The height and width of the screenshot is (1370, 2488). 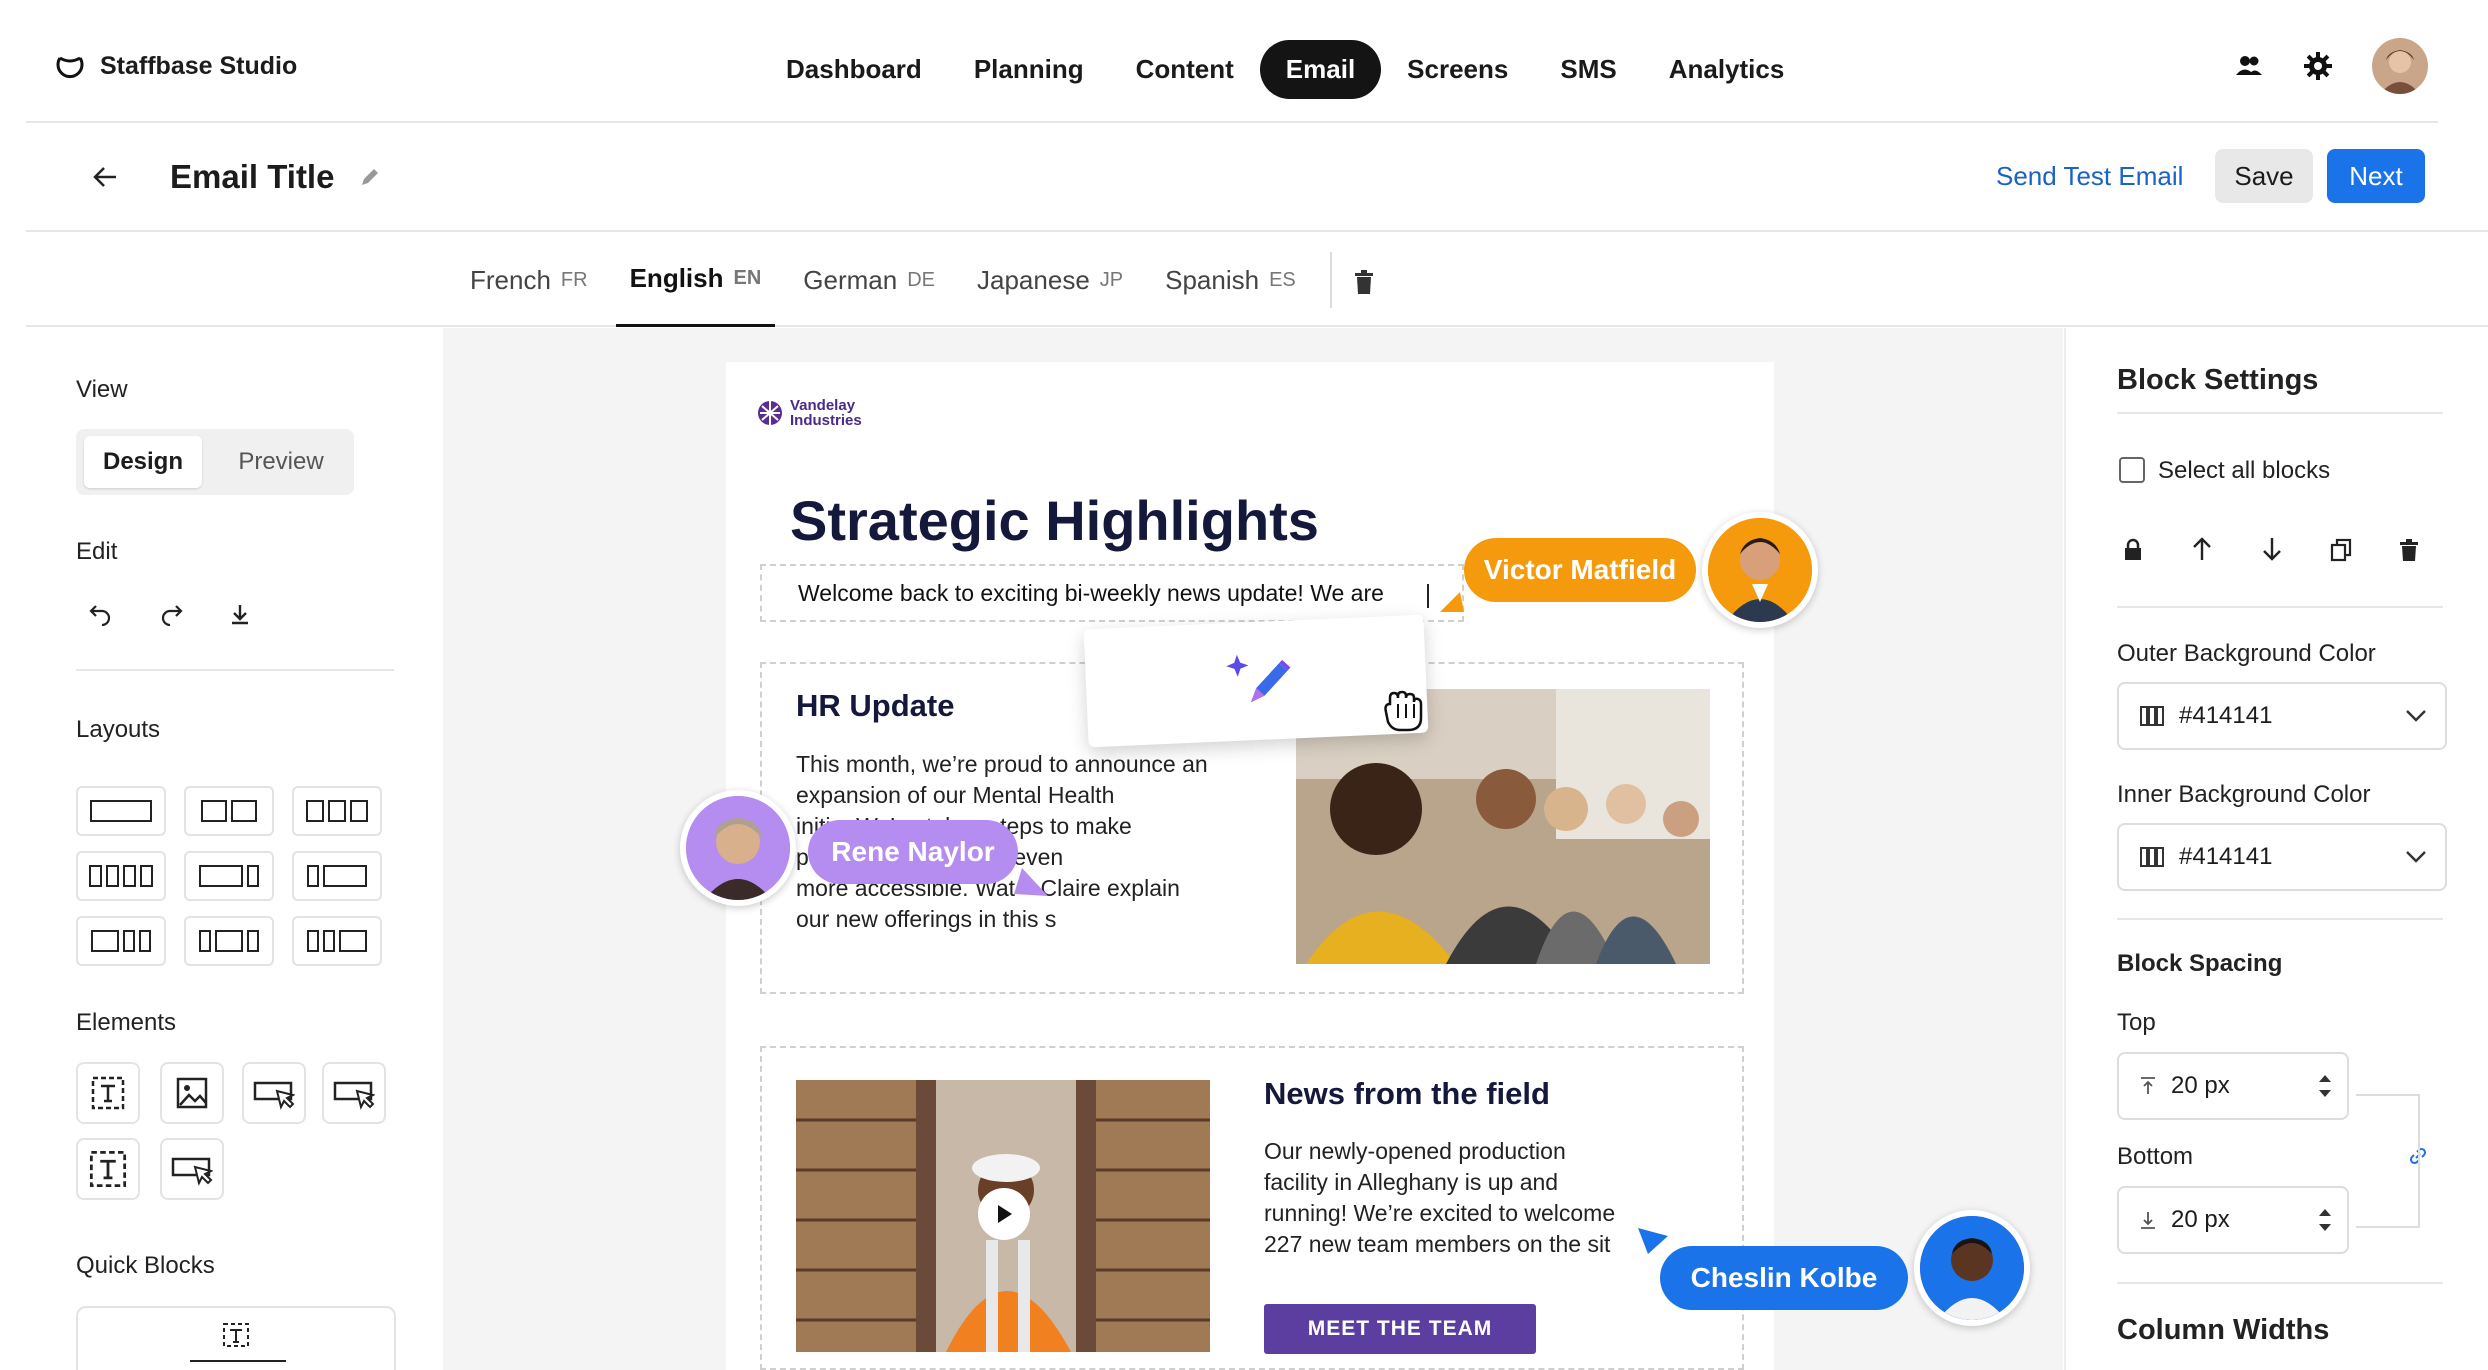 I want to click on play-icon, so click(x=1005, y=1214).